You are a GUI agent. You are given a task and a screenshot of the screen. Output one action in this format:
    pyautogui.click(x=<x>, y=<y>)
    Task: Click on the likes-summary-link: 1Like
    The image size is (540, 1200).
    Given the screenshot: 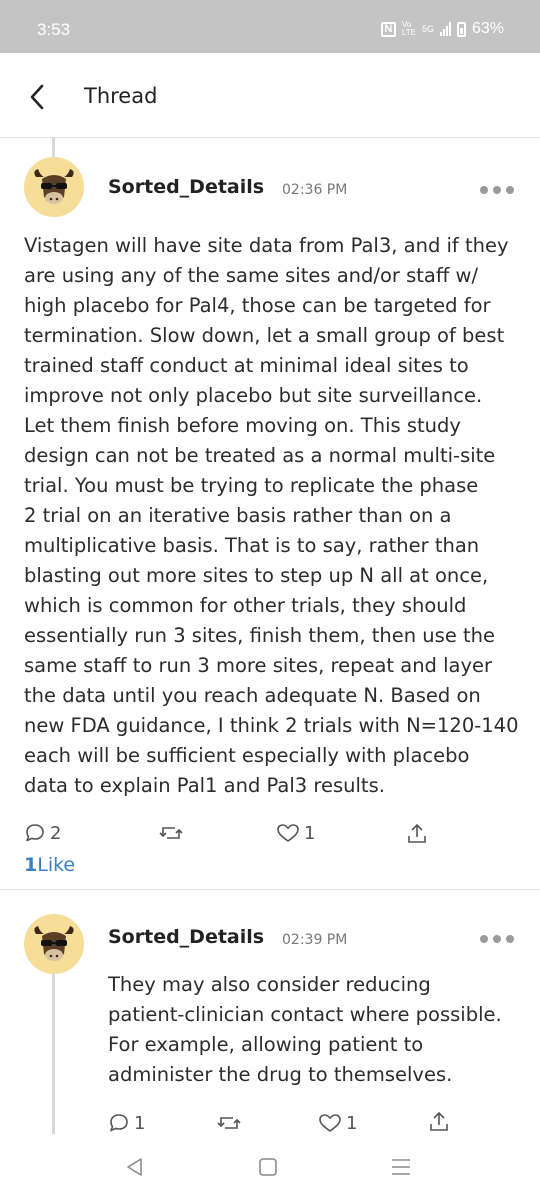 What is the action you would take?
    pyautogui.click(x=49, y=865)
    